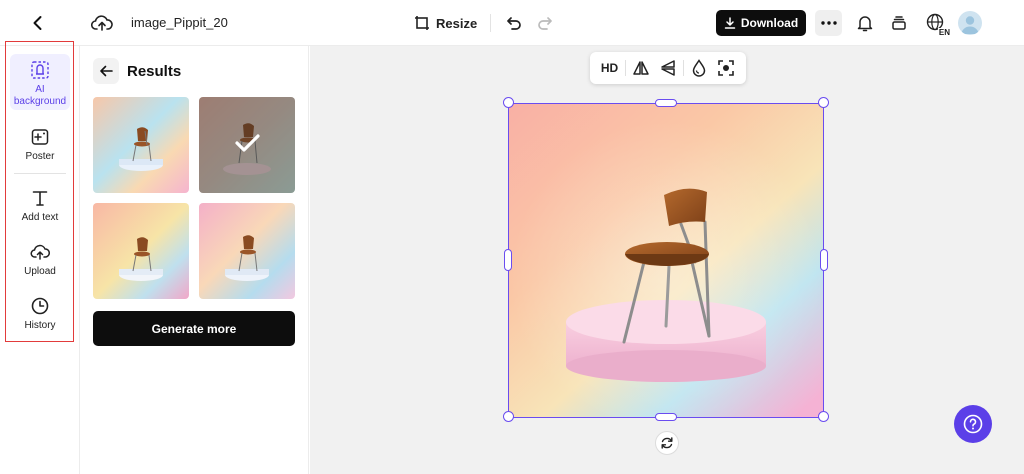 This screenshot has width=1024, height=474. I want to click on resize-handle-bottom-right, so click(823, 416).